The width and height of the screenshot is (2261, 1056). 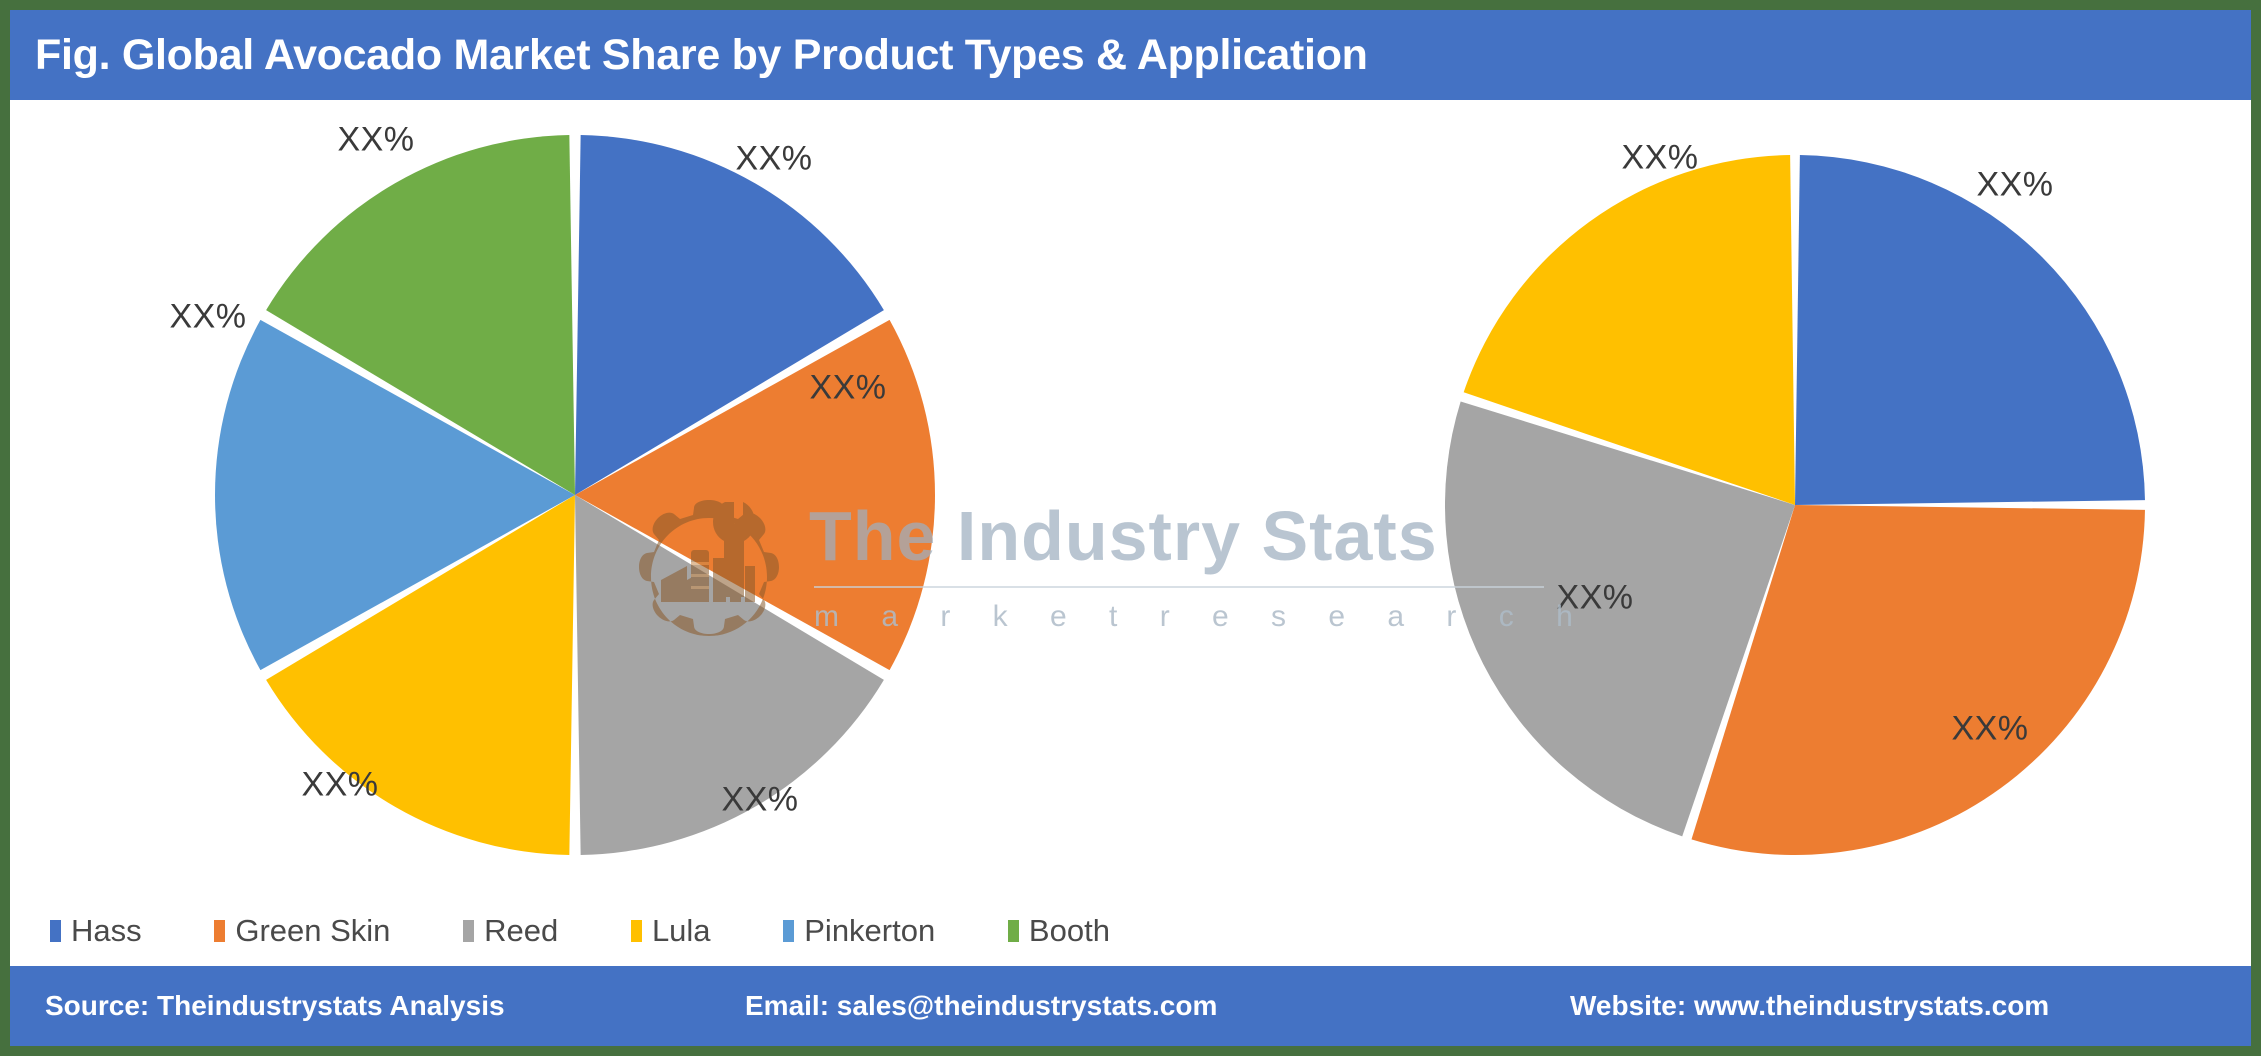 What do you see at coordinates (1810, 1005) in the screenshot?
I see `footer-website: Website: www.theindustrystats.com` at bounding box center [1810, 1005].